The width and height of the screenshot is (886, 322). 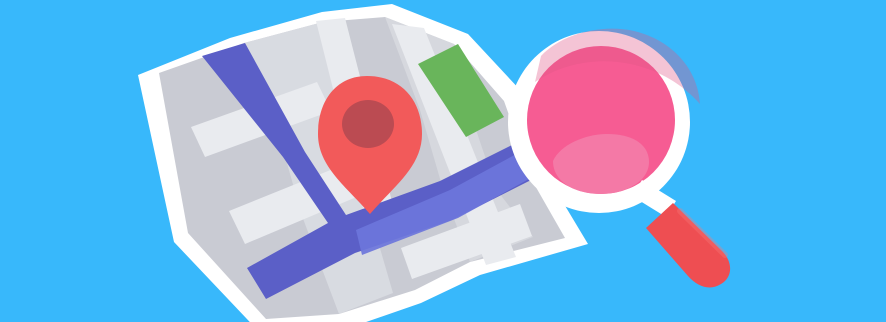 What do you see at coordinates (368, 124) in the screenshot?
I see `location-pin-center` at bounding box center [368, 124].